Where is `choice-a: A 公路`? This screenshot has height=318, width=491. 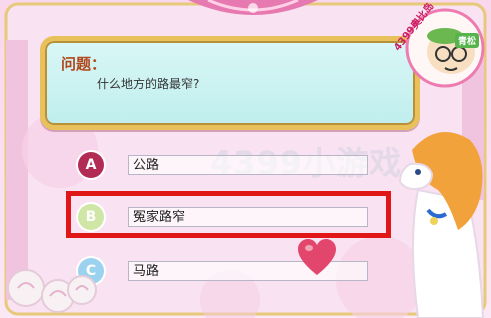
choice-a: A 公路 is located at coordinates (228, 165).